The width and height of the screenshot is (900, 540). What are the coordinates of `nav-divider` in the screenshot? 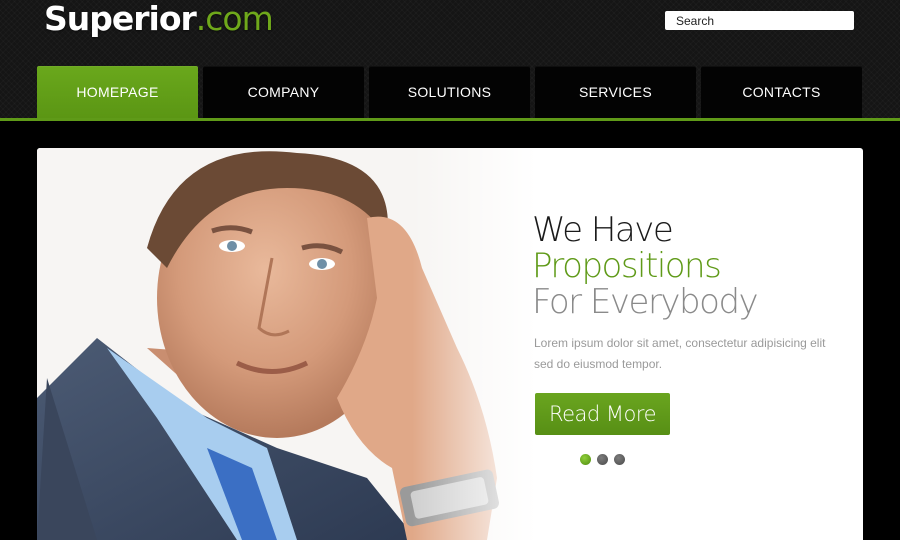 It's located at (450, 119).